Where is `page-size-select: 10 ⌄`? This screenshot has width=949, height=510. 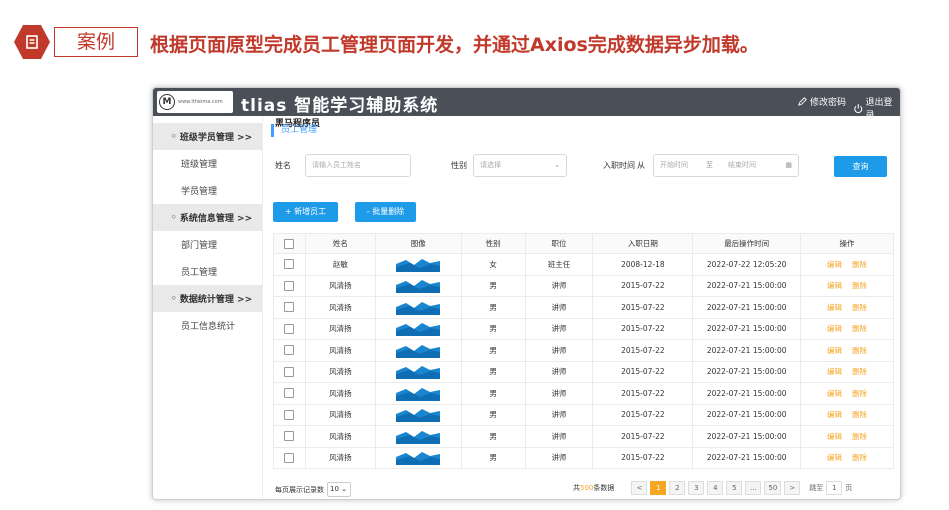
page-size-select: 10 ⌄ is located at coordinates (339, 489).